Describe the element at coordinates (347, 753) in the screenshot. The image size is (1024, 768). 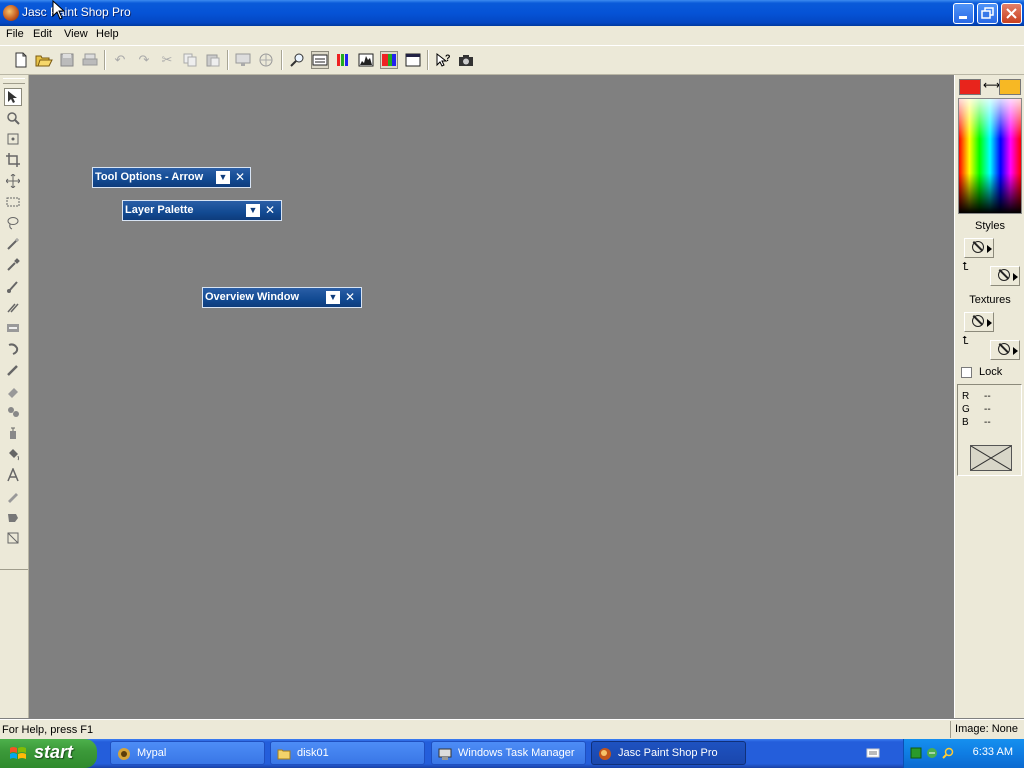
I see `taskbar-item-disk01: disk01` at that location.